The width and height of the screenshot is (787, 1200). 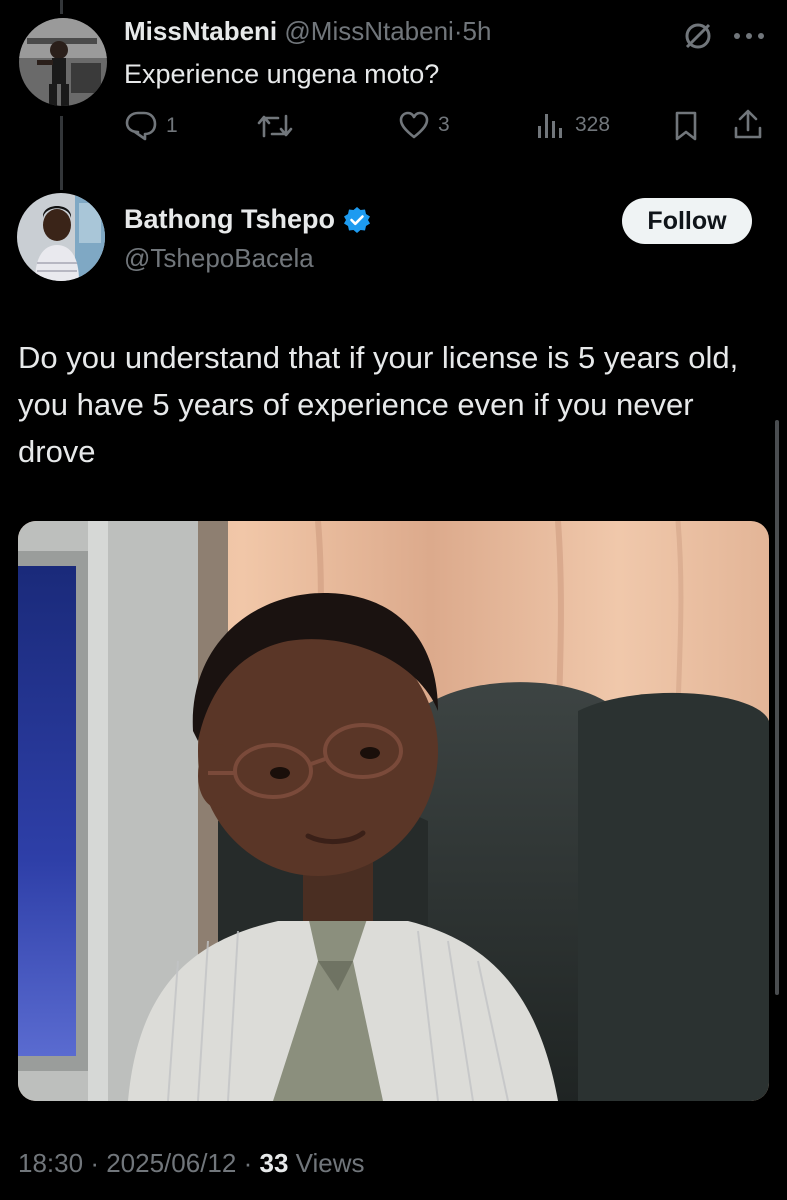 I want to click on views-button: 328, so click(x=572, y=125).